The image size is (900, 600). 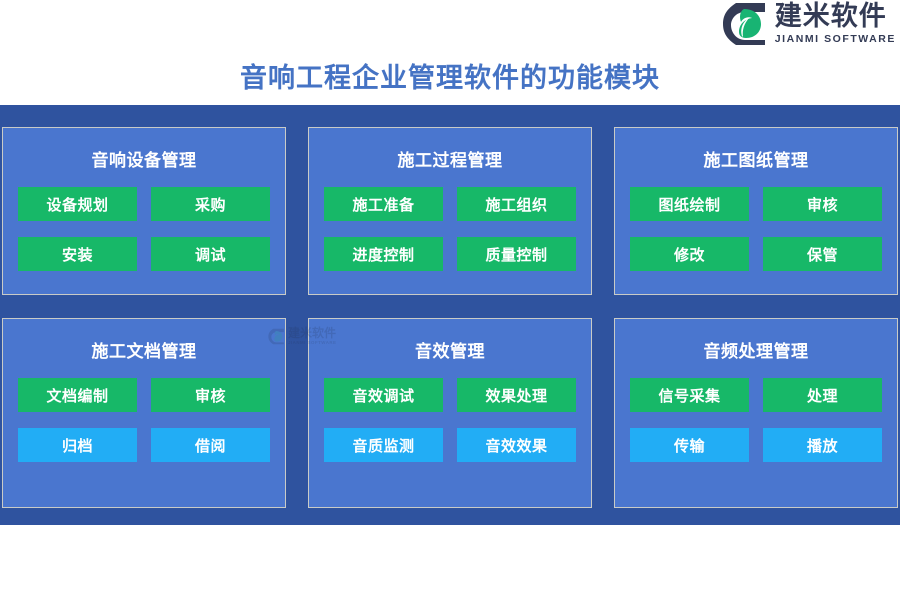 I want to click on module-card-title: 施工图纸管理, so click(x=756, y=161).